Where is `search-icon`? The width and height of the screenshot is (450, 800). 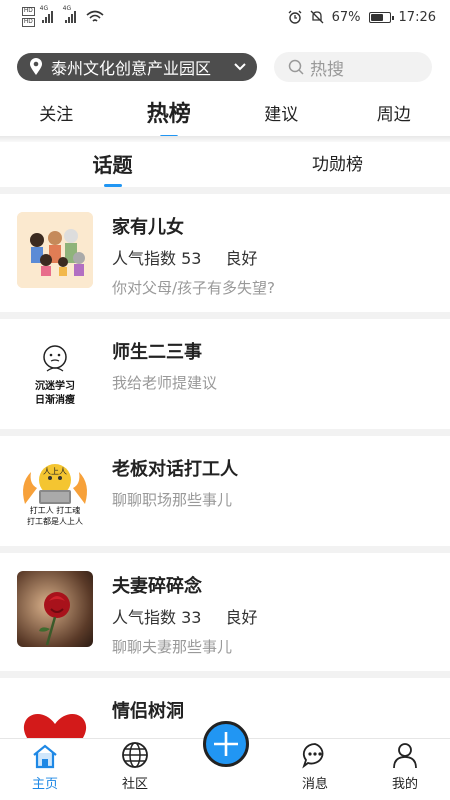 search-icon is located at coordinates (296, 67).